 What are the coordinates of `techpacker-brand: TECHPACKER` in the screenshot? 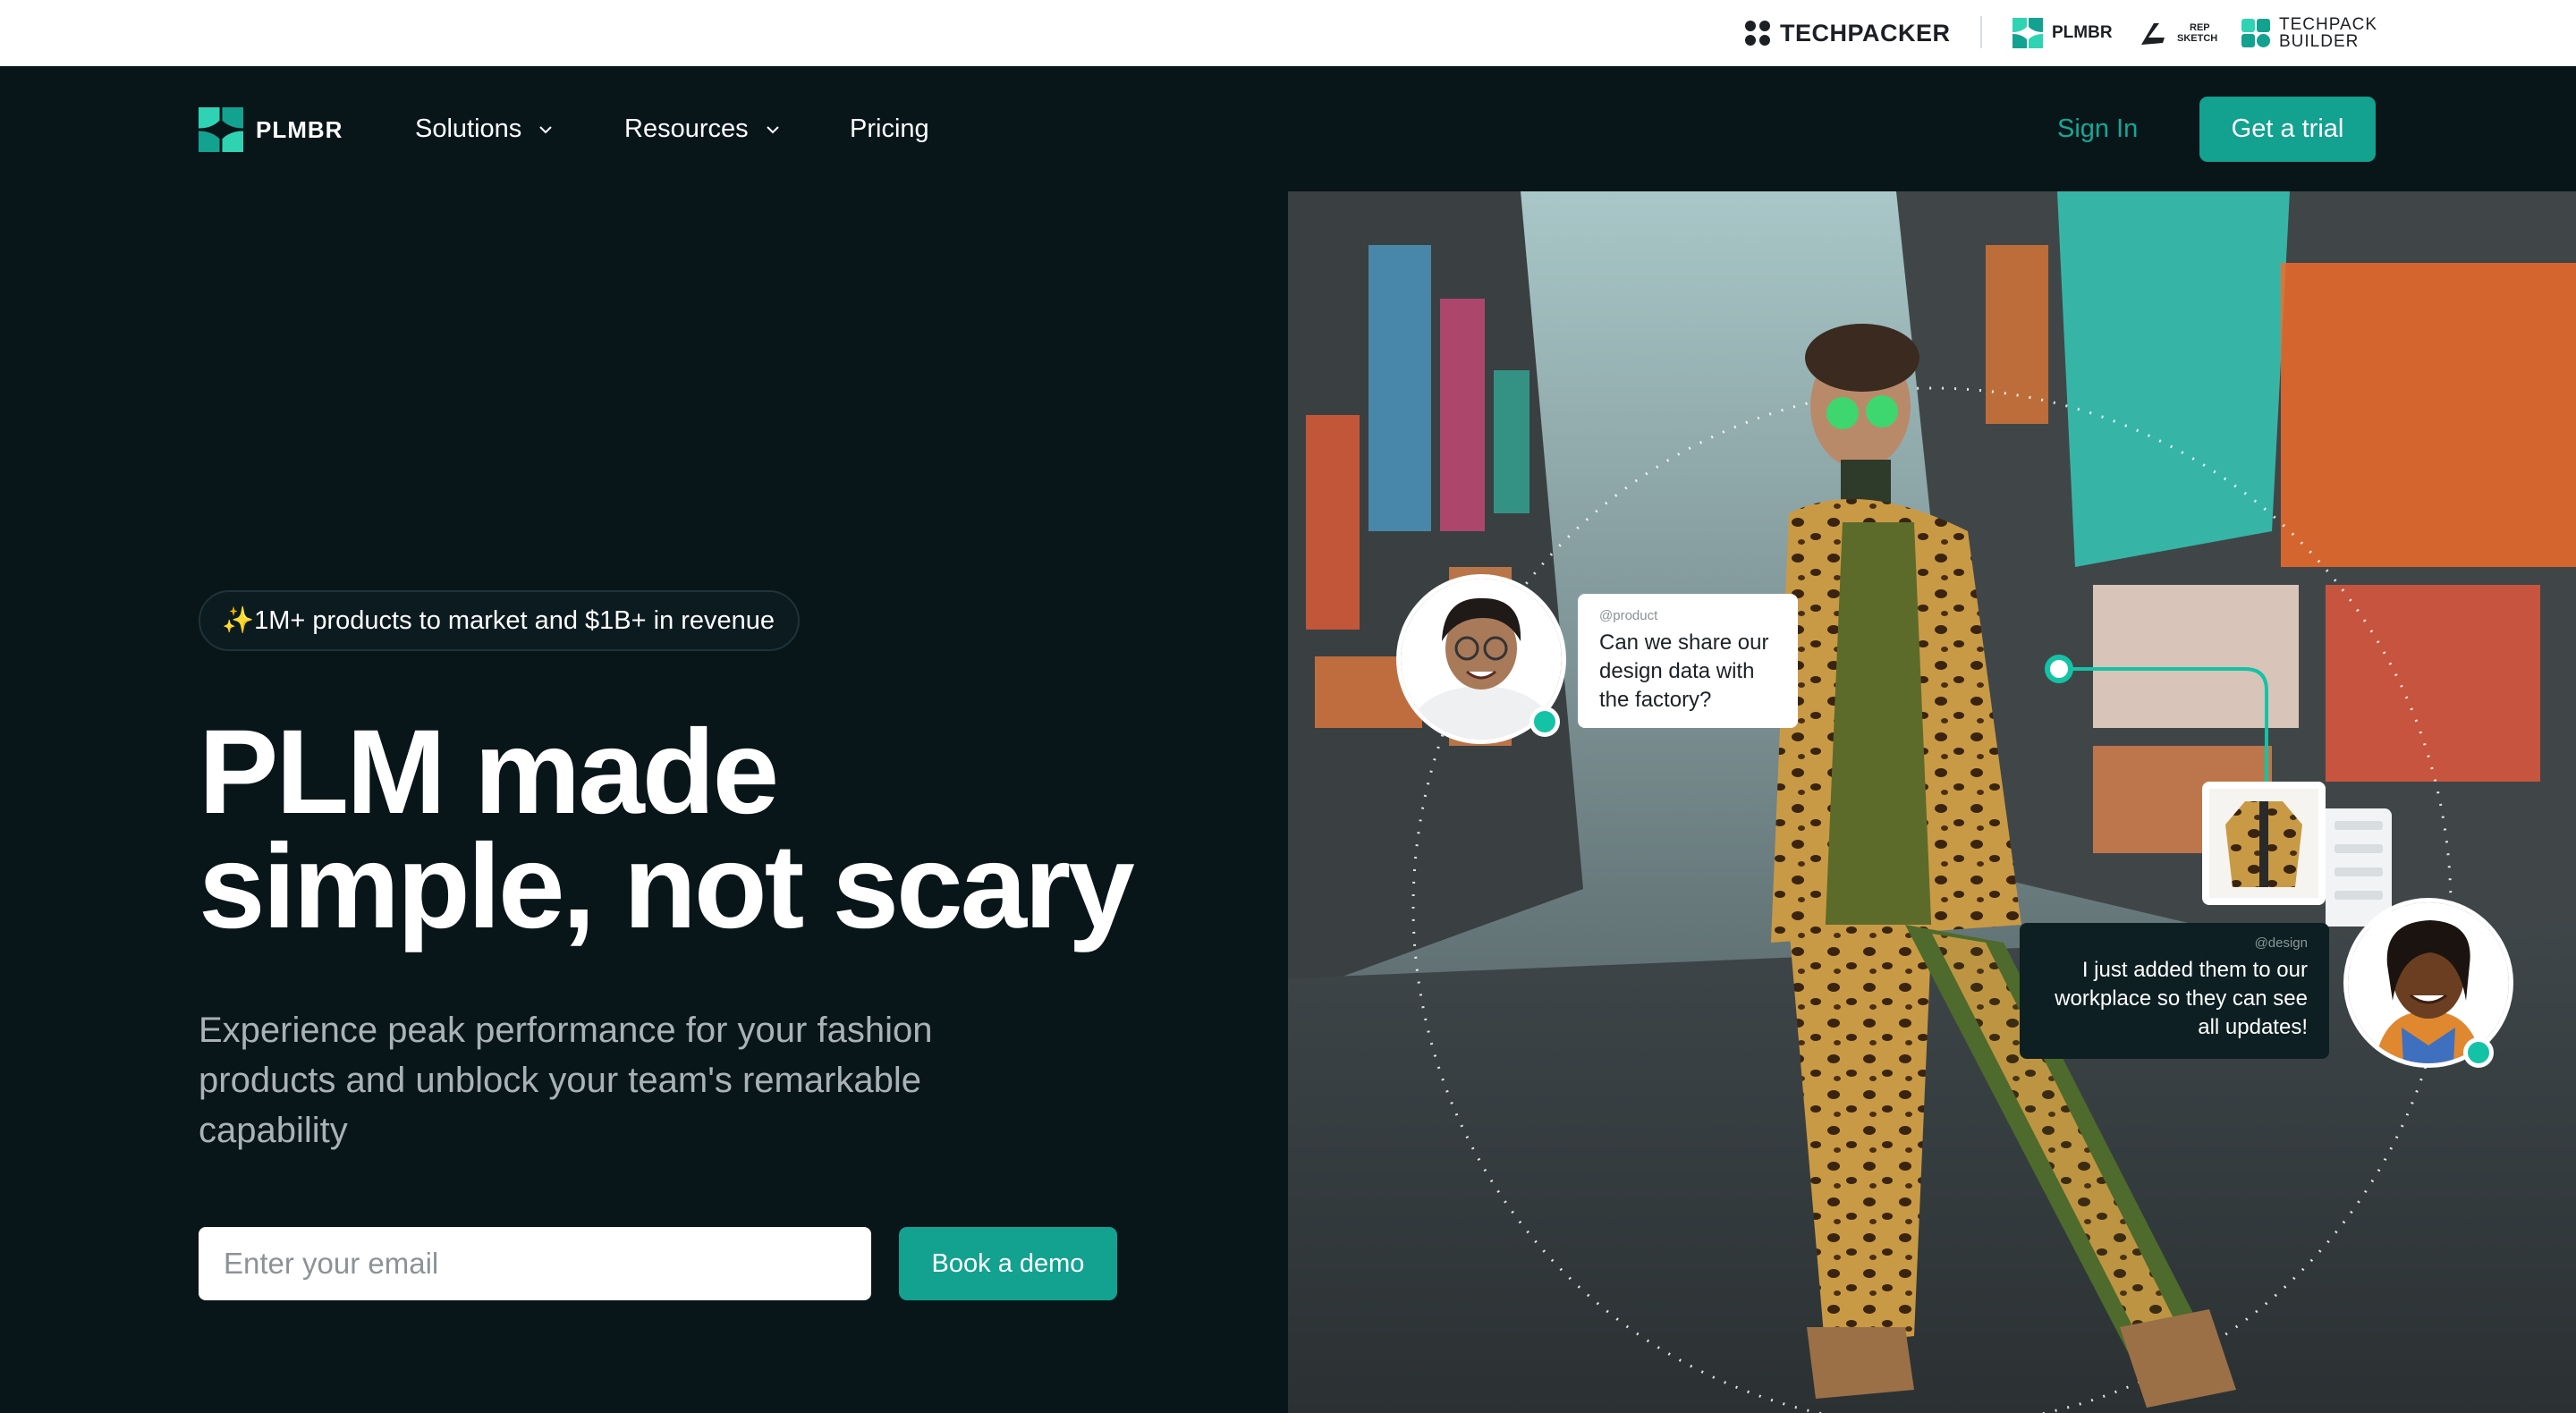 It's located at (1847, 33).